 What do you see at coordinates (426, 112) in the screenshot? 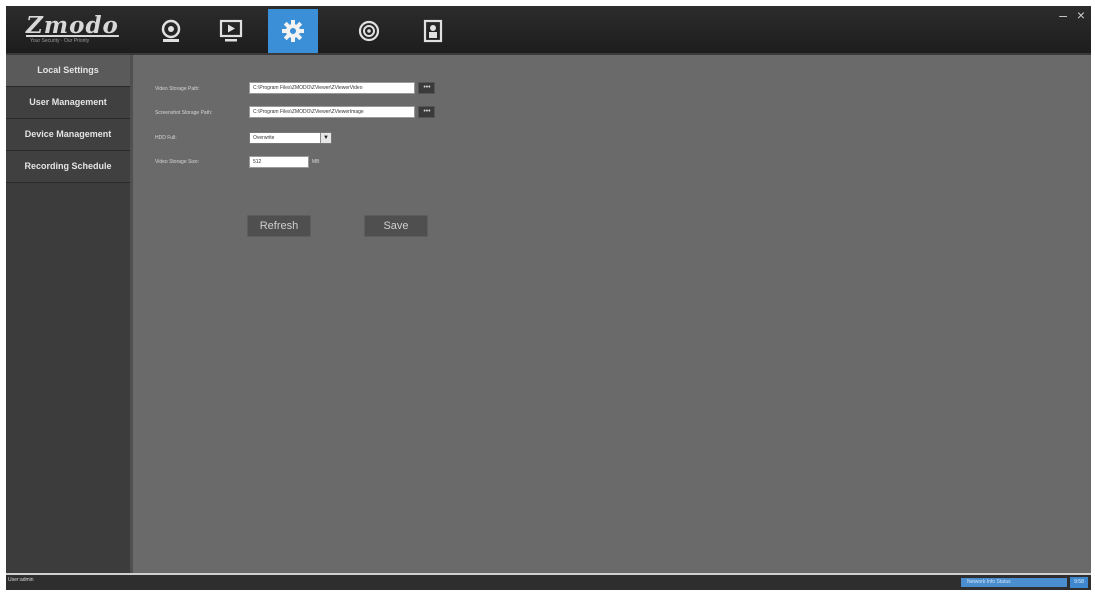
I see `screenshot-path-browse-button: • • •` at bounding box center [426, 112].